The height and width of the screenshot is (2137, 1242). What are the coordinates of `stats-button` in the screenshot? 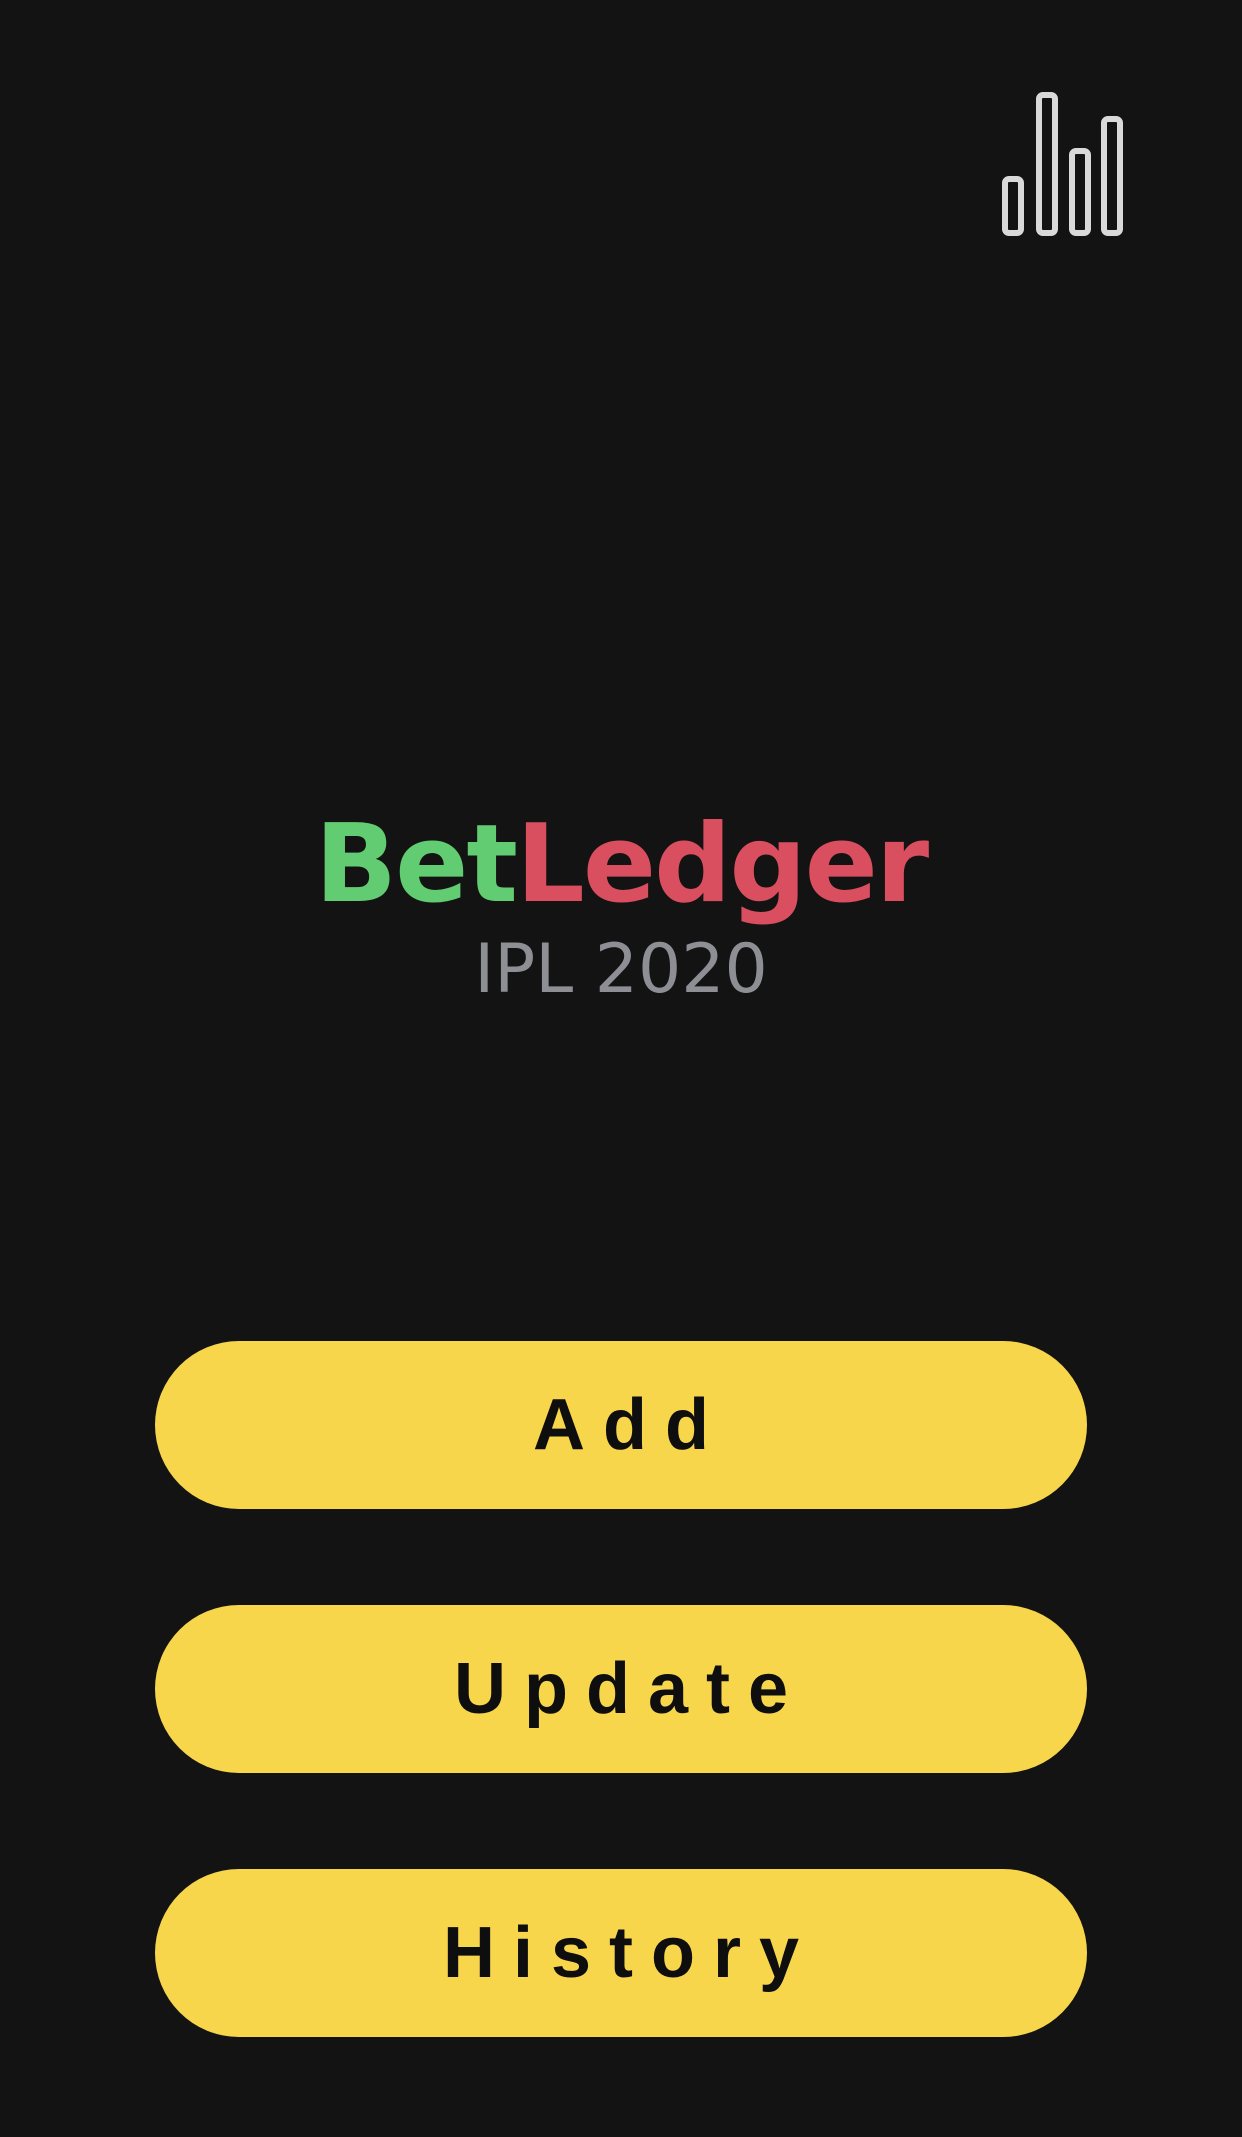 It's located at (1065, 164).